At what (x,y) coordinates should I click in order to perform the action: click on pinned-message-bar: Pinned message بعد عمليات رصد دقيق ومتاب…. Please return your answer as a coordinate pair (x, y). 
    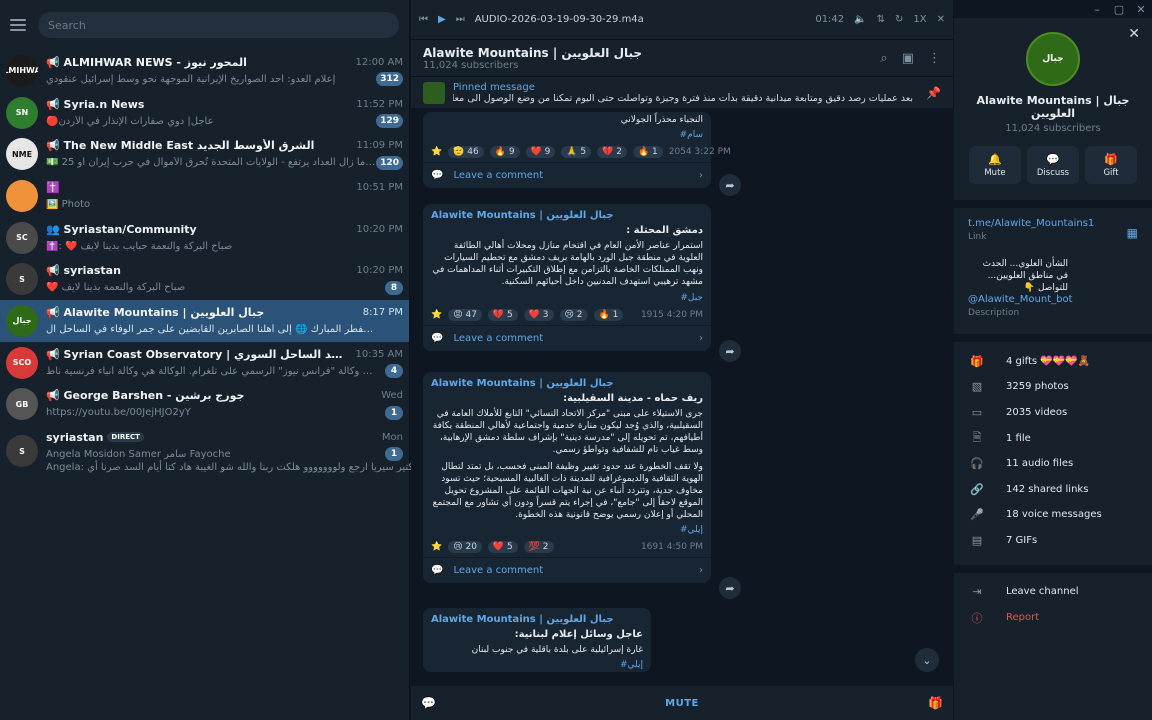
    Looking at the image, I should click on (682, 92).